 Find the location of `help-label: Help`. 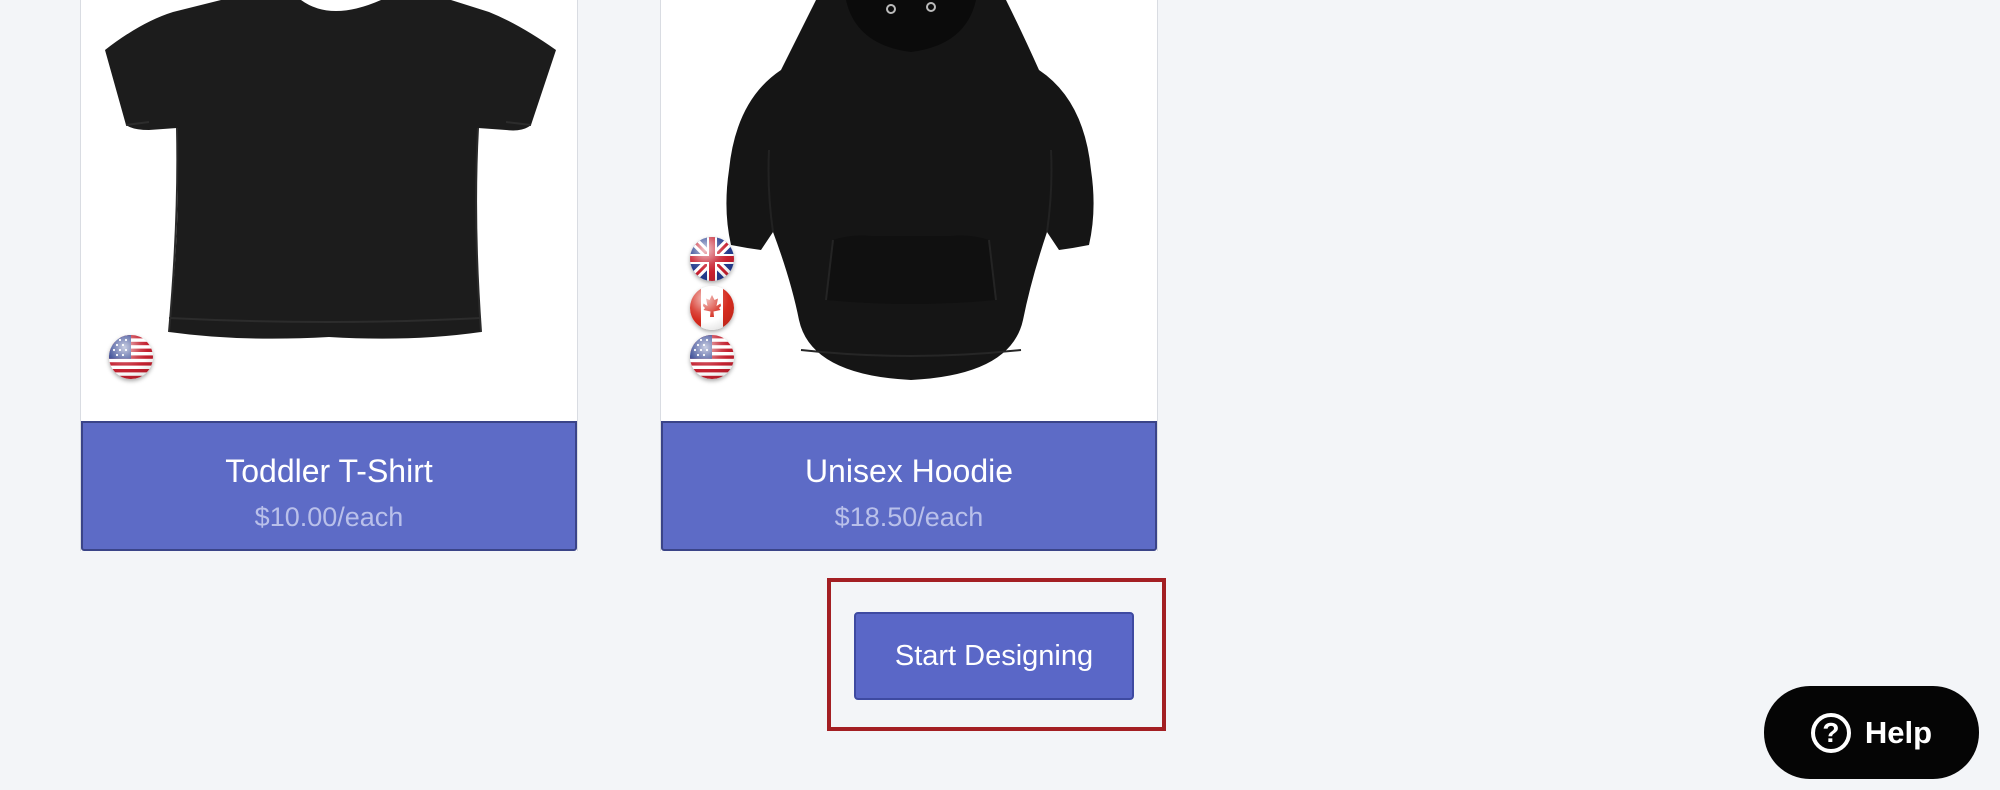

help-label: Help is located at coordinates (1898, 732).